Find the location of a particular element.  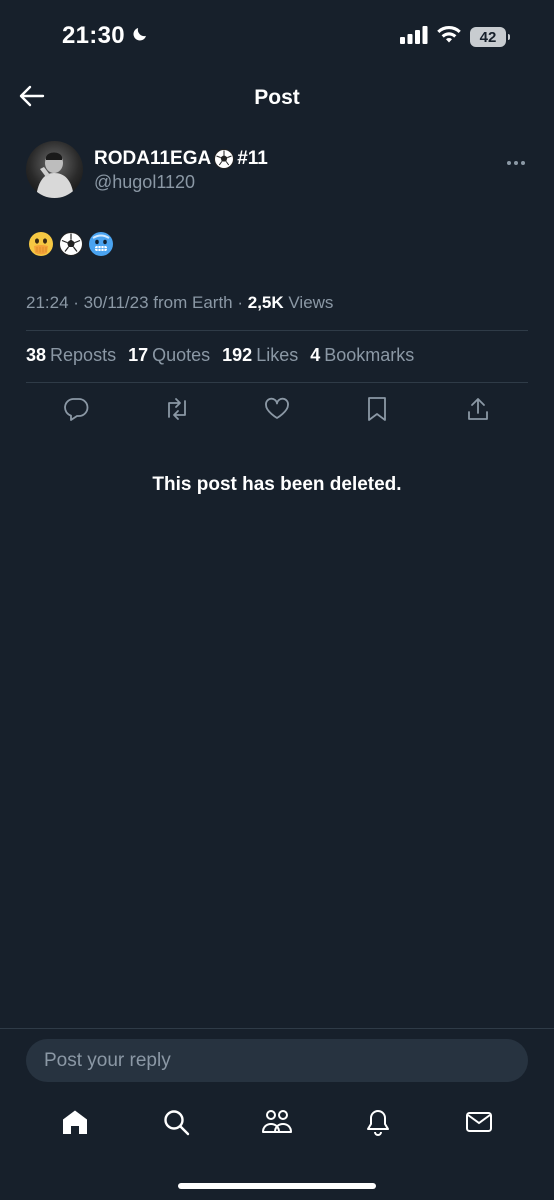

repost-icon is located at coordinates (177, 411).